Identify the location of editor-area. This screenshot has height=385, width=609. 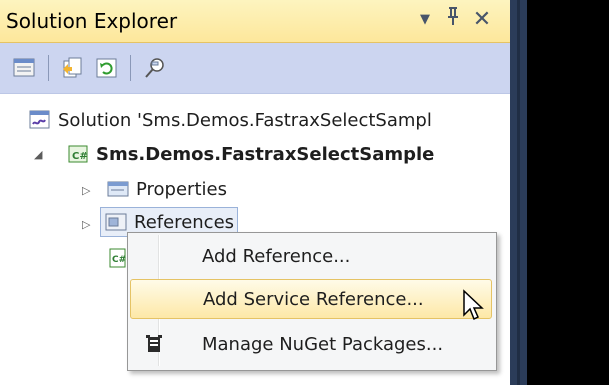
(568, 192).